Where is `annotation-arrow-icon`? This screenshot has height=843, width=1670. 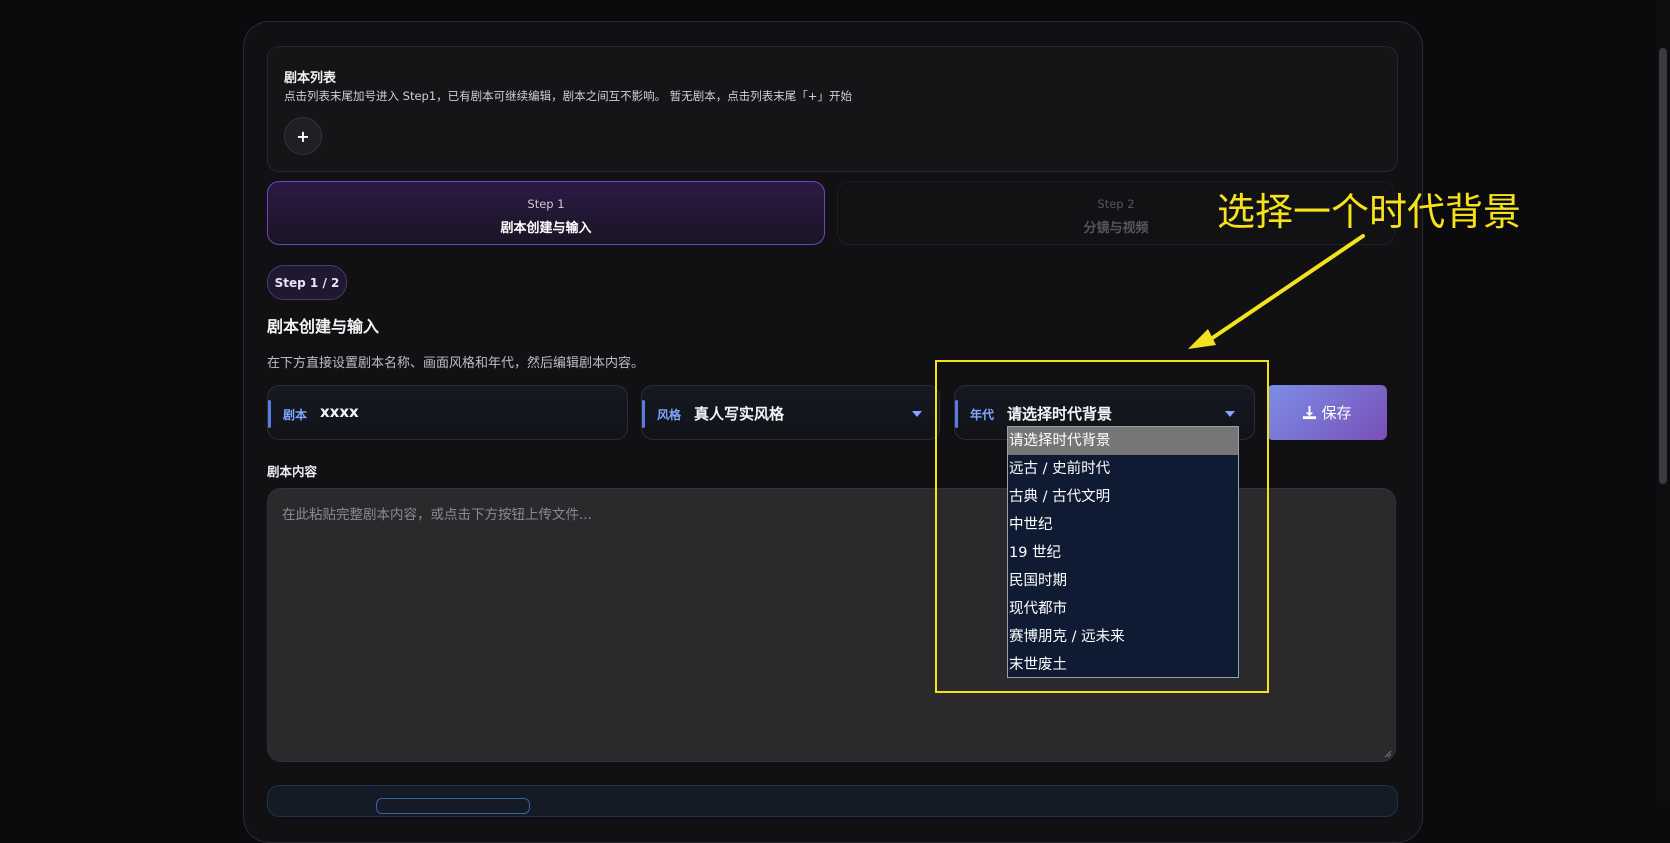 annotation-arrow-icon is located at coordinates (1276, 291).